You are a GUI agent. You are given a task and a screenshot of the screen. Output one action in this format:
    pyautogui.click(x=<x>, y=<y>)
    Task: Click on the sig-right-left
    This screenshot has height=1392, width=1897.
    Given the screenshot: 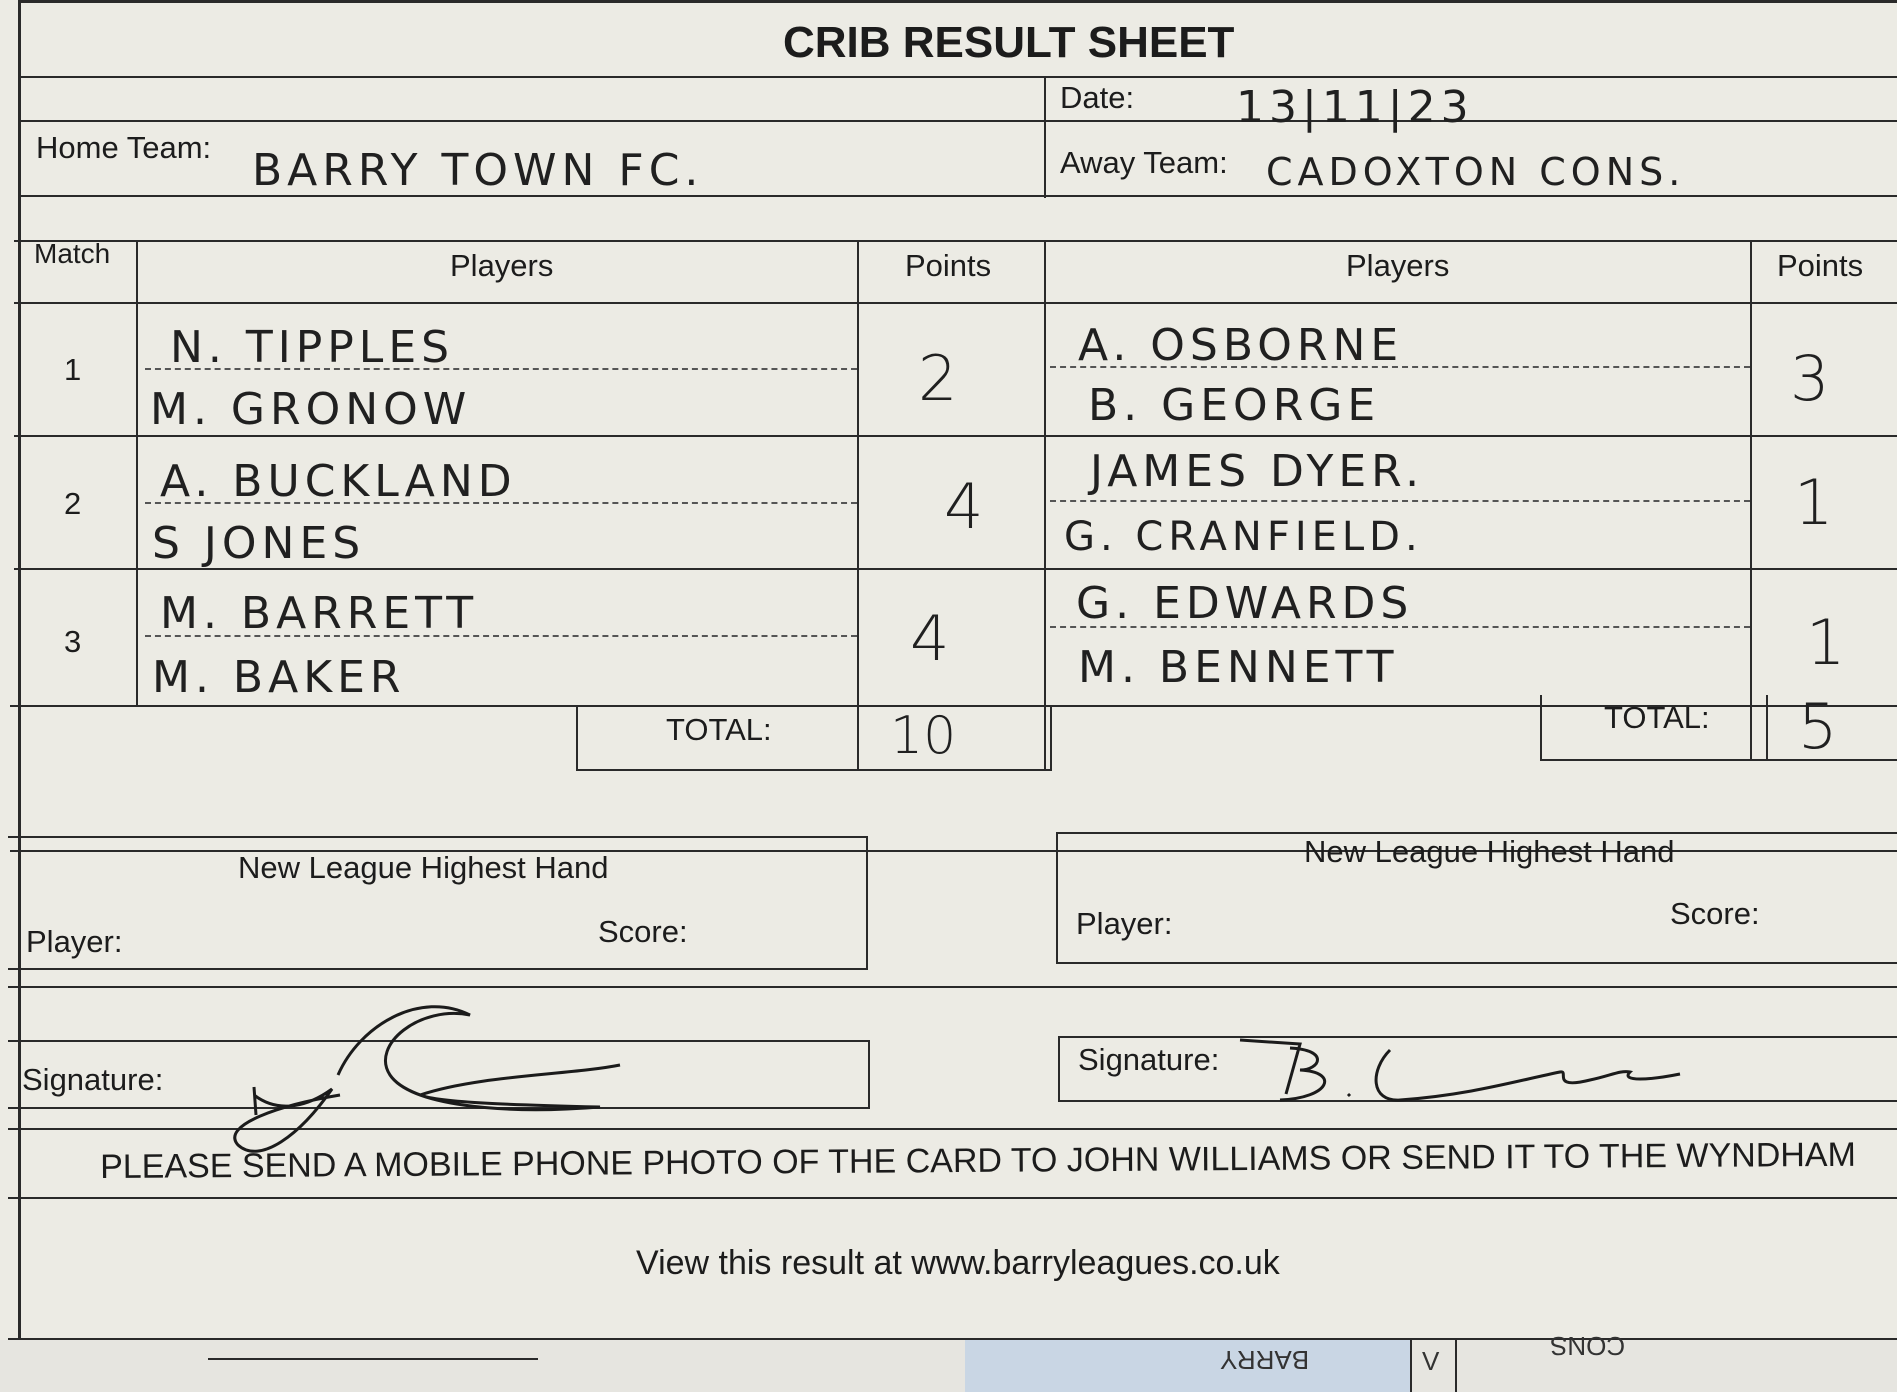 What is the action you would take?
    pyautogui.click(x=1059, y=1069)
    